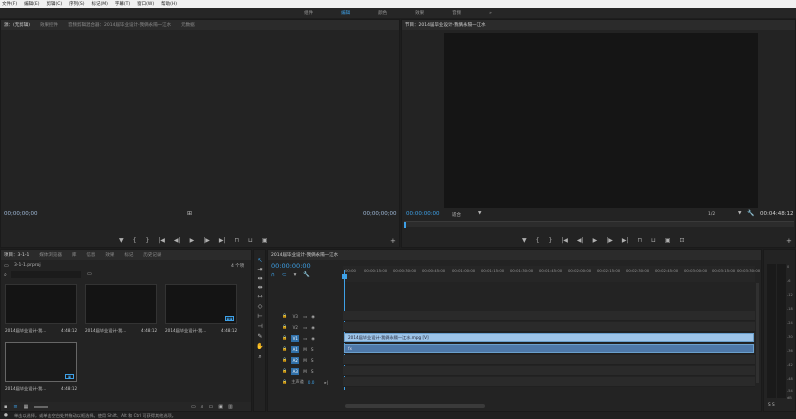 This screenshot has width=796, height=419. Describe the element at coordinates (479, 213) in the screenshot. I see `fit-chevron-down-icon: ▼` at that location.